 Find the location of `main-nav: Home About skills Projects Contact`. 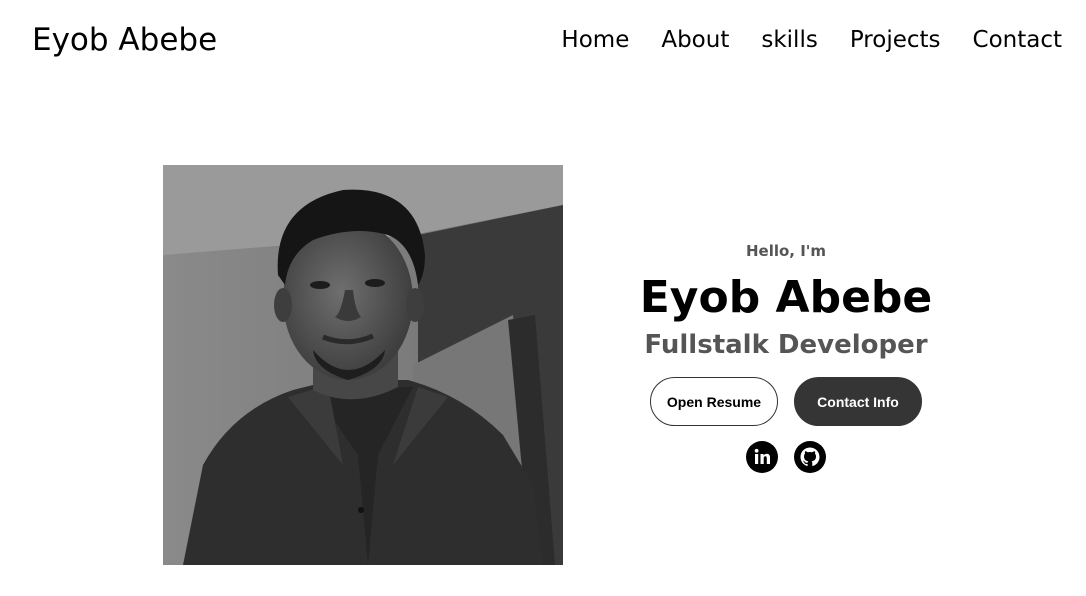

main-nav: Home About skills Projects Contact is located at coordinates (811, 40).